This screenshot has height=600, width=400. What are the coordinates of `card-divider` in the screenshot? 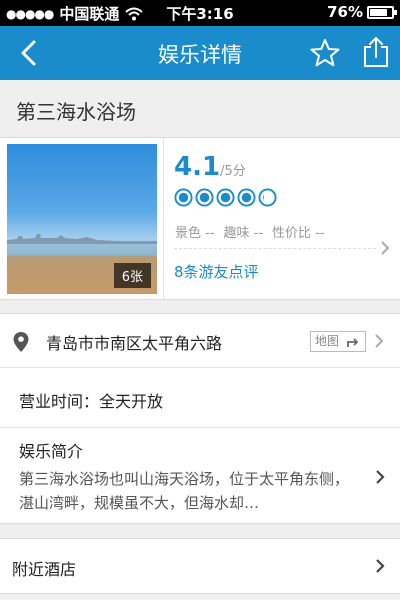 It's located at (163, 219).